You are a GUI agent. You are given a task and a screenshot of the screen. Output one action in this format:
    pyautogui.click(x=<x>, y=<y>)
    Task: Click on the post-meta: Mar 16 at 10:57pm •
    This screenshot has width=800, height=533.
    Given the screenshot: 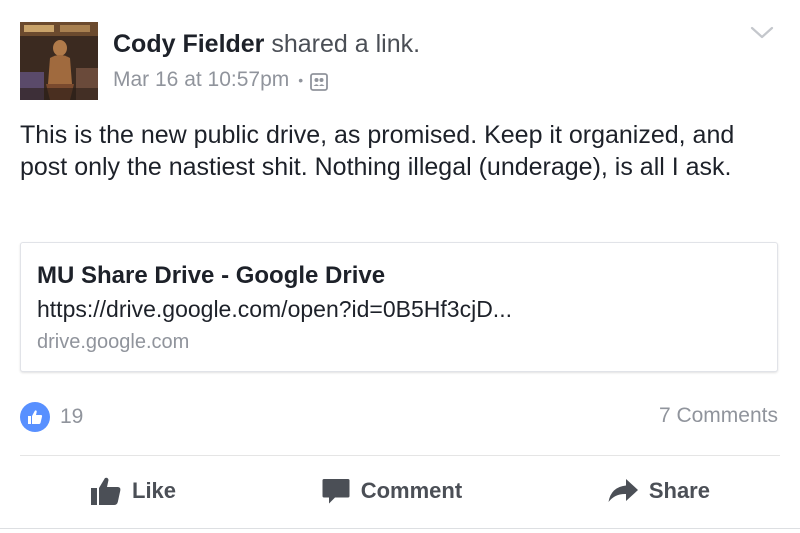 What is the action you would take?
    pyautogui.click(x=221, y=80)
    